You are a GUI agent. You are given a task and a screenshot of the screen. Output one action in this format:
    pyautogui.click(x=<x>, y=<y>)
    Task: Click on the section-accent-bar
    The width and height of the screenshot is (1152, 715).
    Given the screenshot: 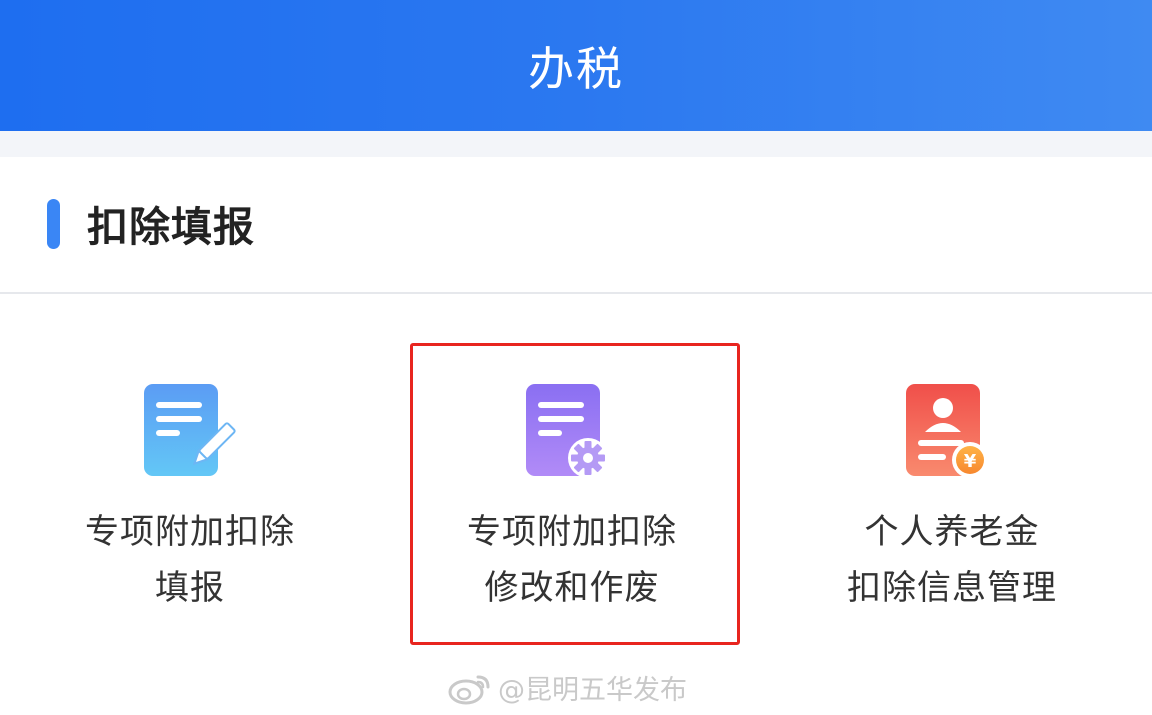 What is the action you would take?
    pyautogui.click(x=53, y=224)
    